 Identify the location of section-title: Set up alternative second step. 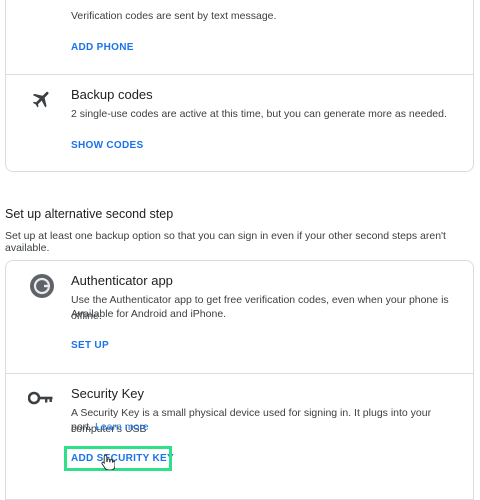
(89, 214).